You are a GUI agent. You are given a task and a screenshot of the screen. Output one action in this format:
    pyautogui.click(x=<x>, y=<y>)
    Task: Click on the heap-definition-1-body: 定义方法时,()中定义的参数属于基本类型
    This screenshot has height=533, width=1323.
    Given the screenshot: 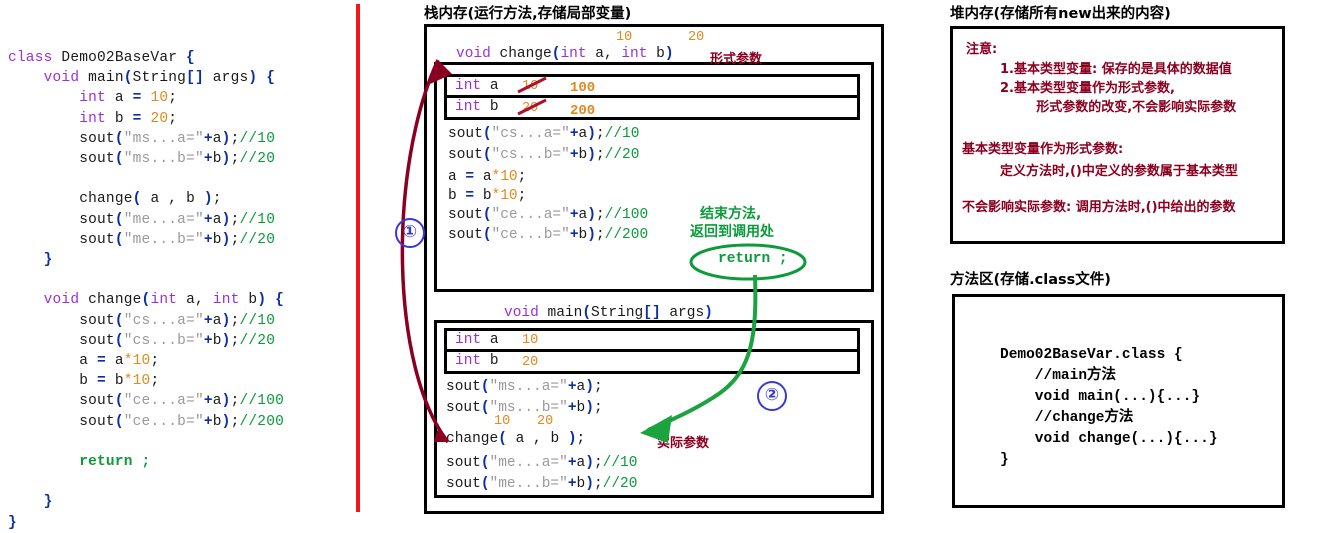 What is the action you would take?
    pyautogui.click(x=1119, y=171)
    